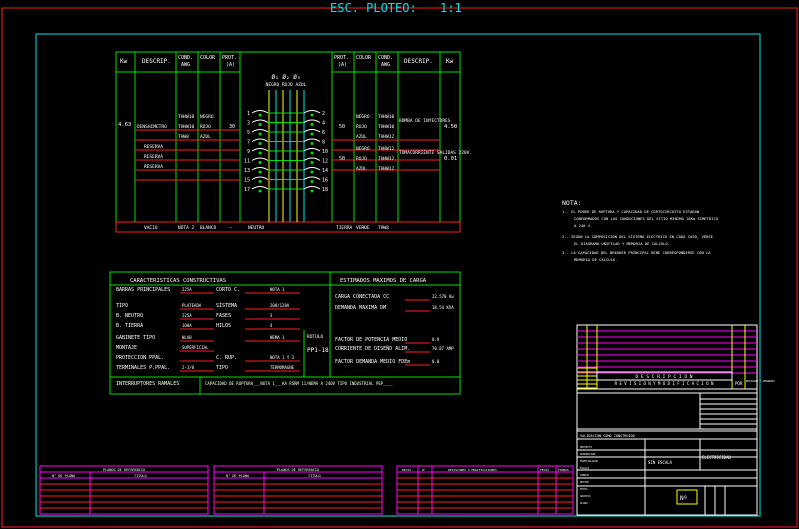 The width and height of the screenshot is (799, 529). Describe the element at coordinates (230, 65) in the screenshot. I see `col-amps-left: (A)` at that location.